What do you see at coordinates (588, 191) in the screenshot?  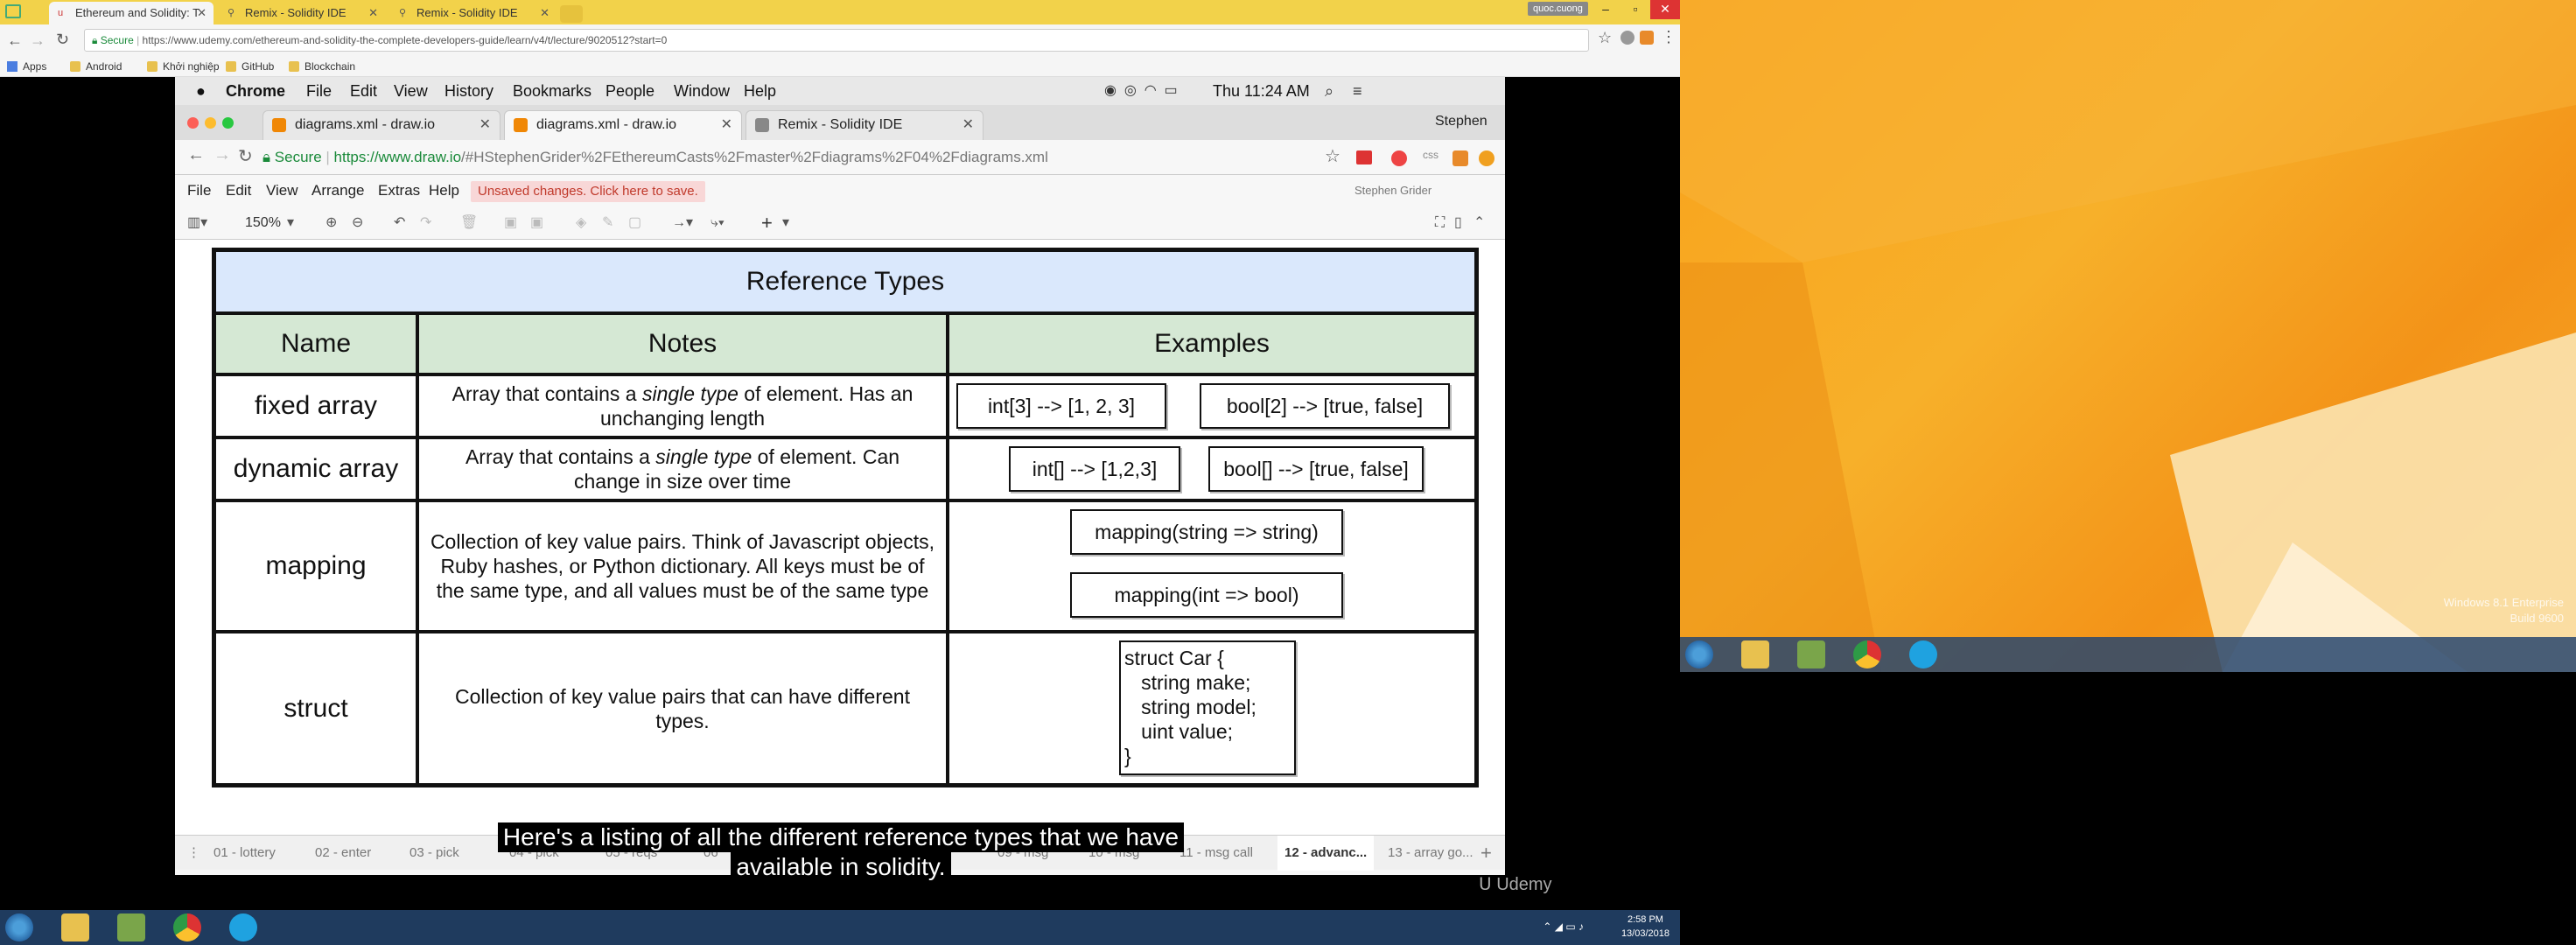 I see `unsaved-changes-notice: Unsaved changes. Click here to save.` at bounding box center [588, 191].